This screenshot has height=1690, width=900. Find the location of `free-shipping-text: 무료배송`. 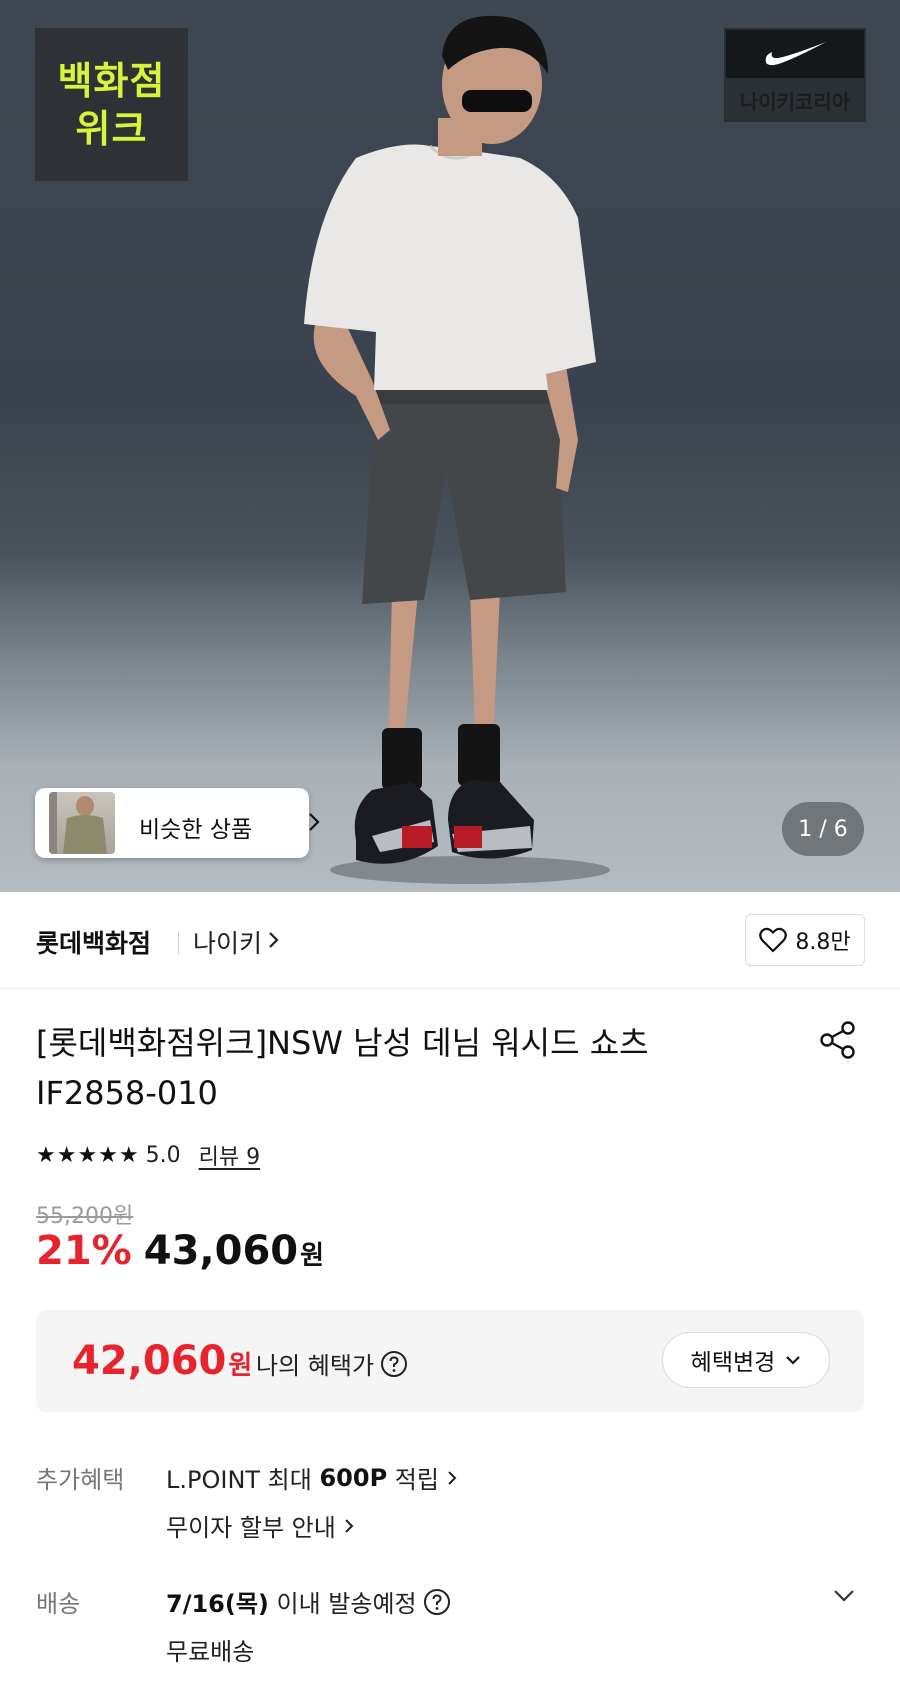

free-shipping-text: 무료배송 is located at coordinates (210, 1652).